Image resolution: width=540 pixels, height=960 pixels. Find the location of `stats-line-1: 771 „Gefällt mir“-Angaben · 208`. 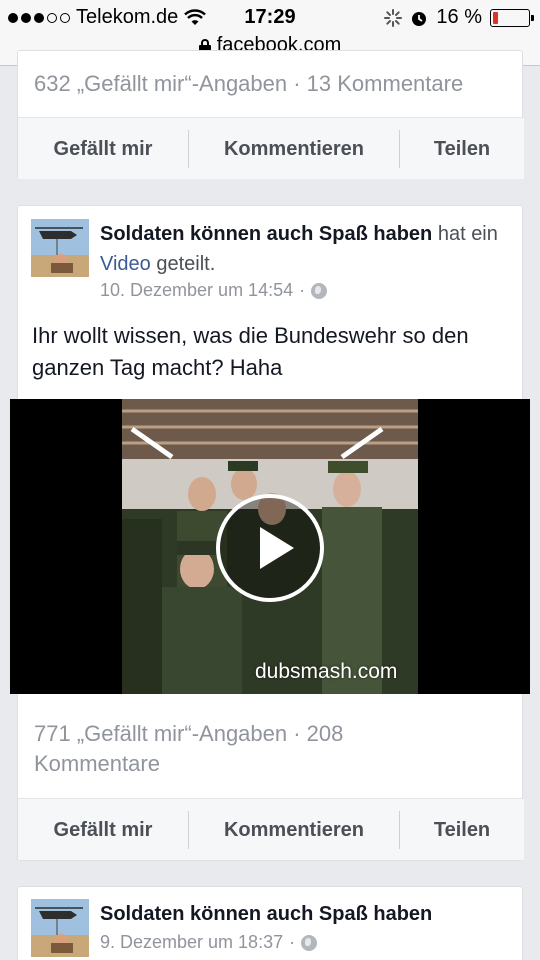

stats-line-1: 771 „Gefällt mir“-Angaben · 208 is located at coordinates (189, 733).